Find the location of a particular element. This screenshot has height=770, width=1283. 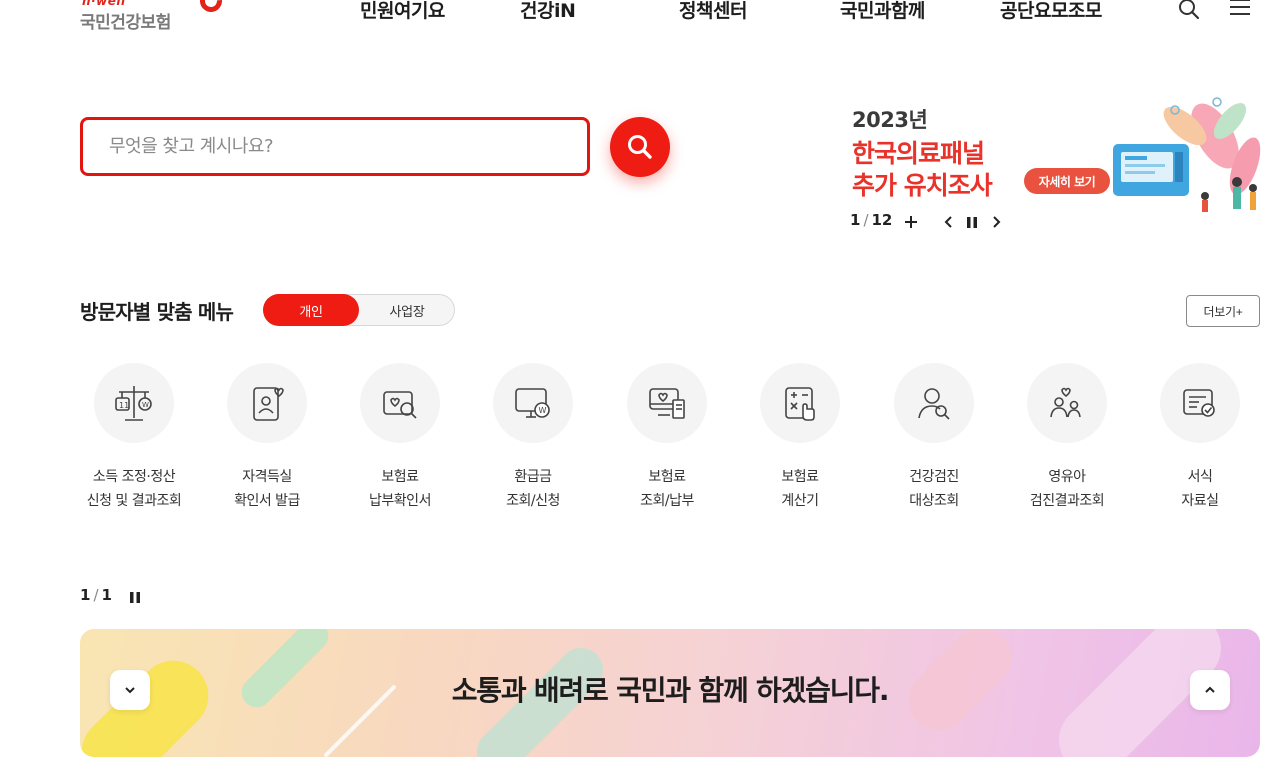

menu-item-qualification-certificate: 자격득실 확인서 발급 is located at coordinates (267, 438).